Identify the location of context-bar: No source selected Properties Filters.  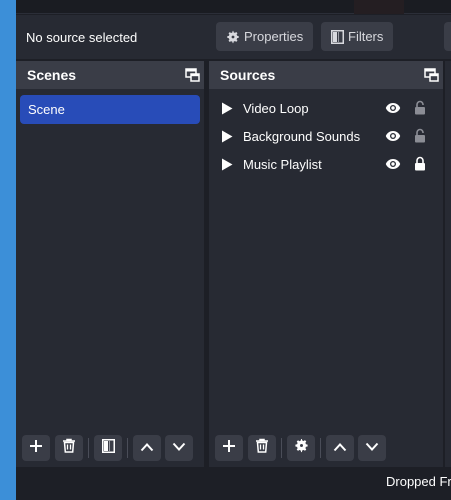
(233, 37).